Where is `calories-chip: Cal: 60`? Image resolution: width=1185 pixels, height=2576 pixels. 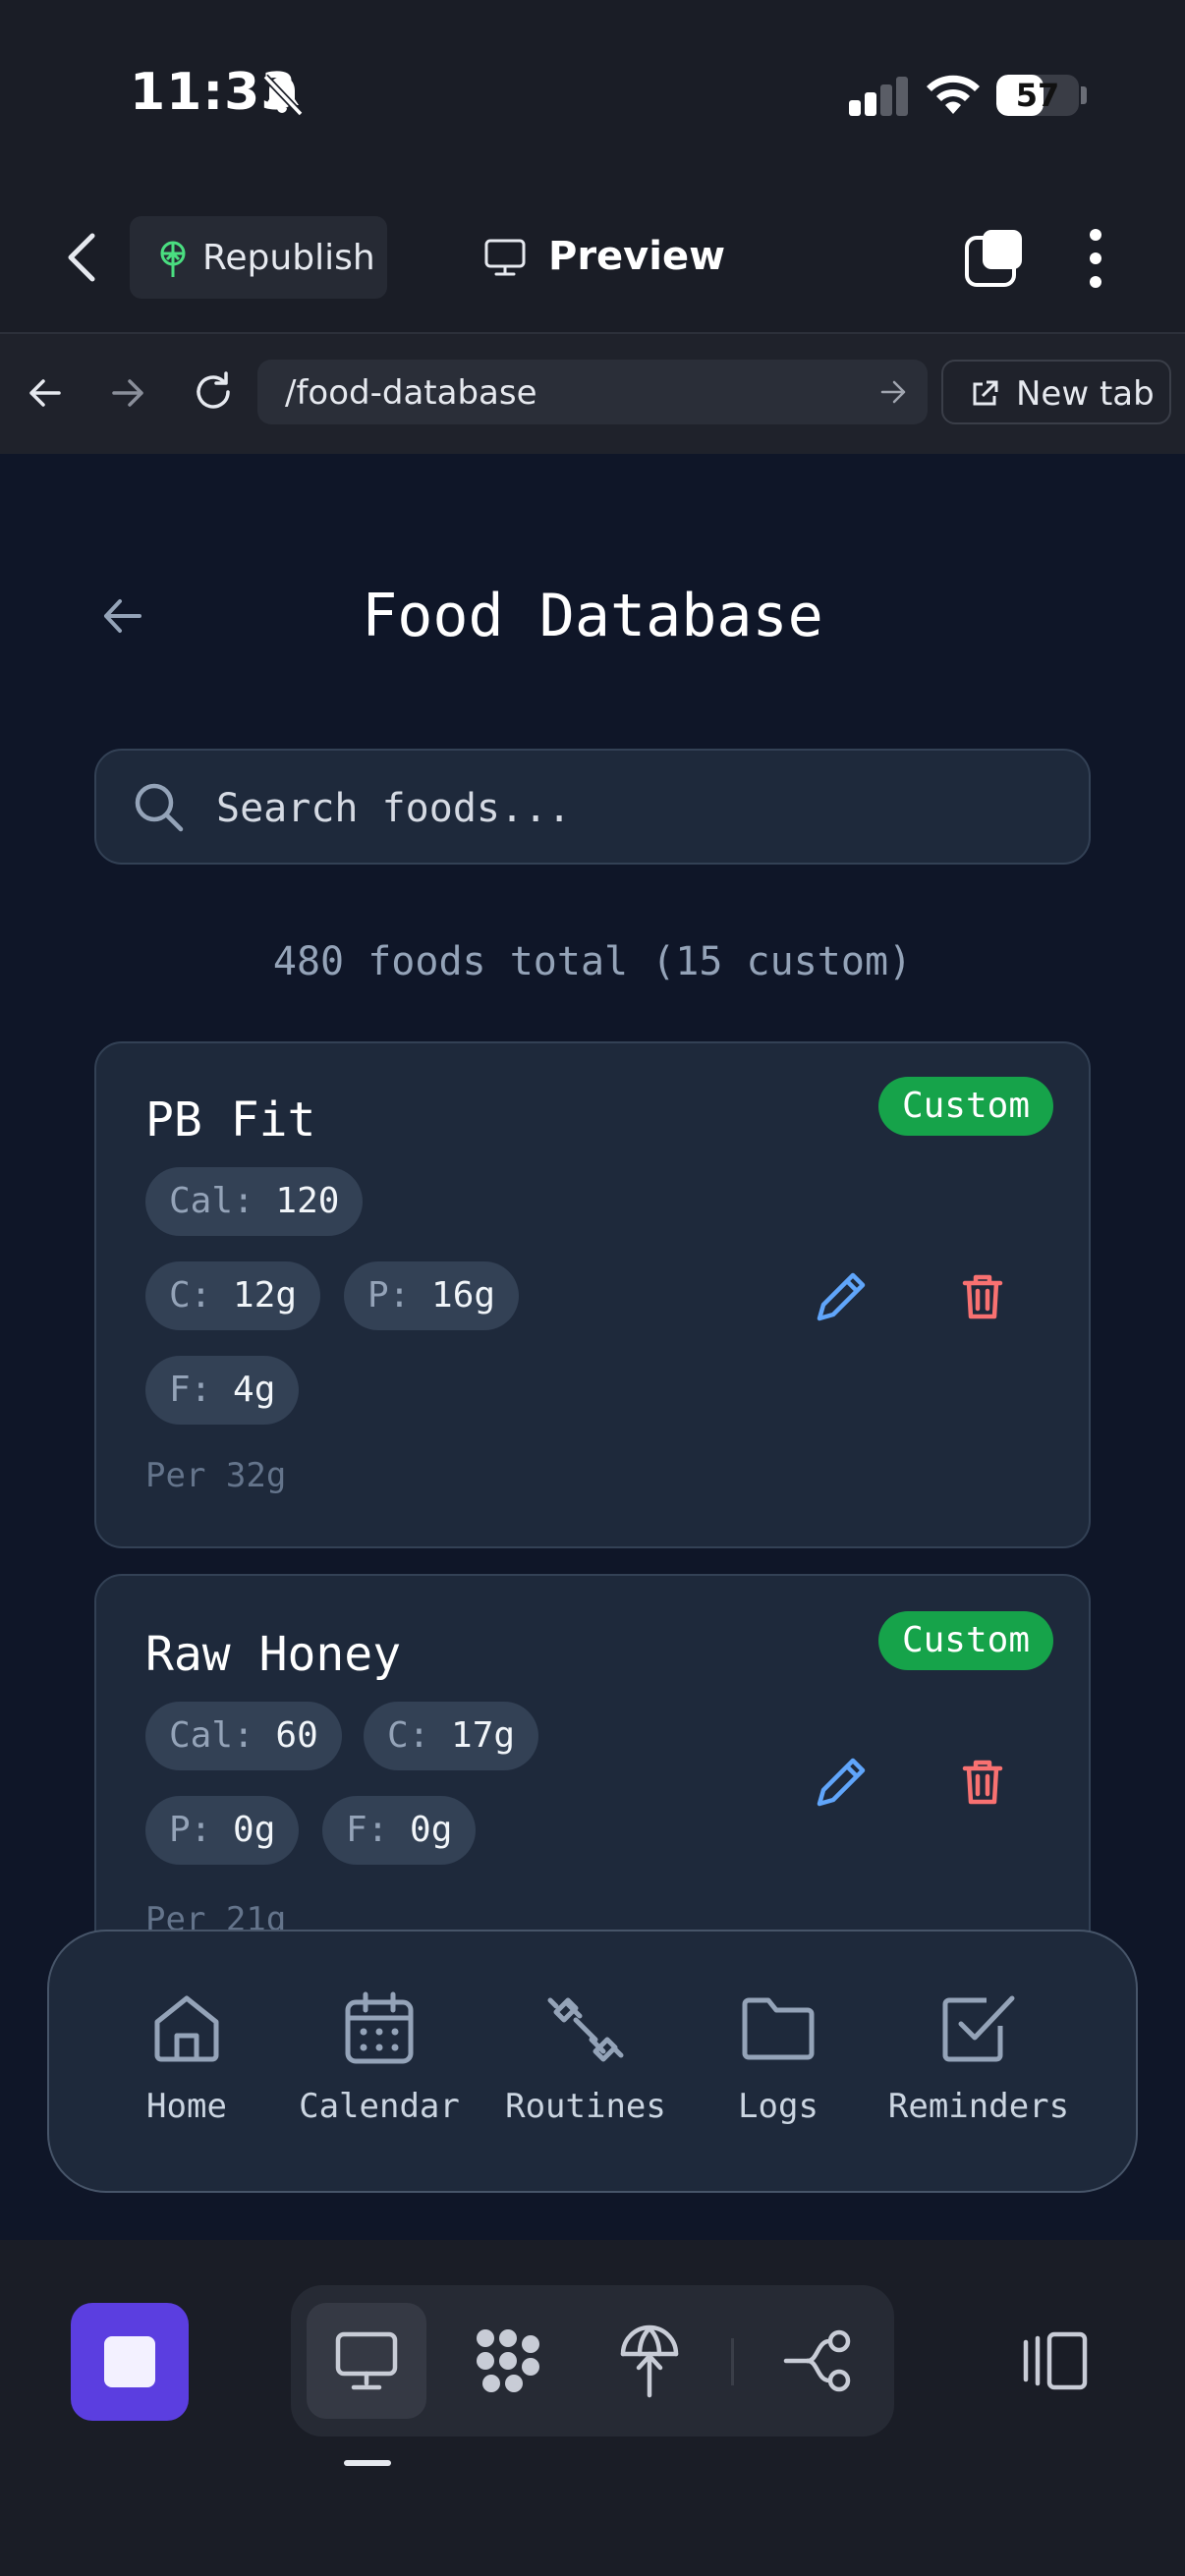
calories-chip: Cal: 60 is located at coordinates (244, 1736).